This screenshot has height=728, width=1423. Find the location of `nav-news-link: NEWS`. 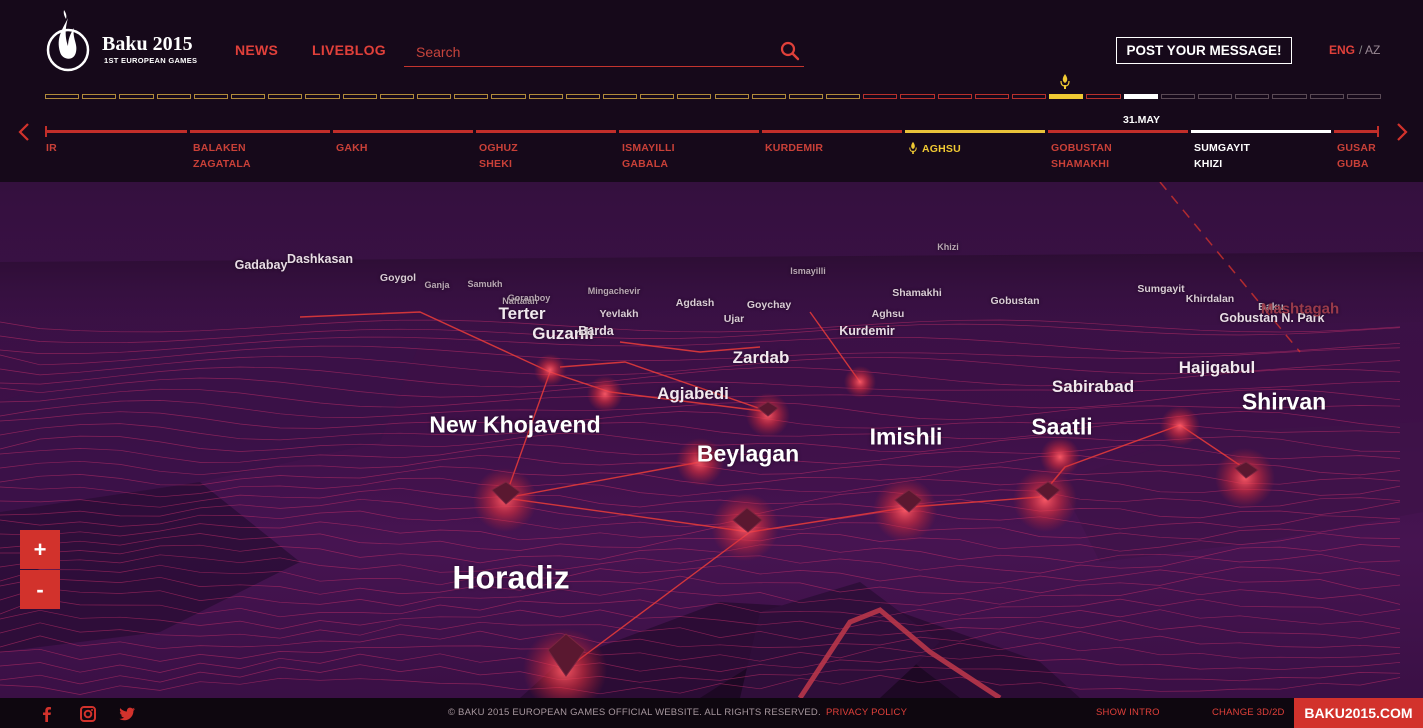

nav-news-link: NEWS is located at coordinates (256, 50).